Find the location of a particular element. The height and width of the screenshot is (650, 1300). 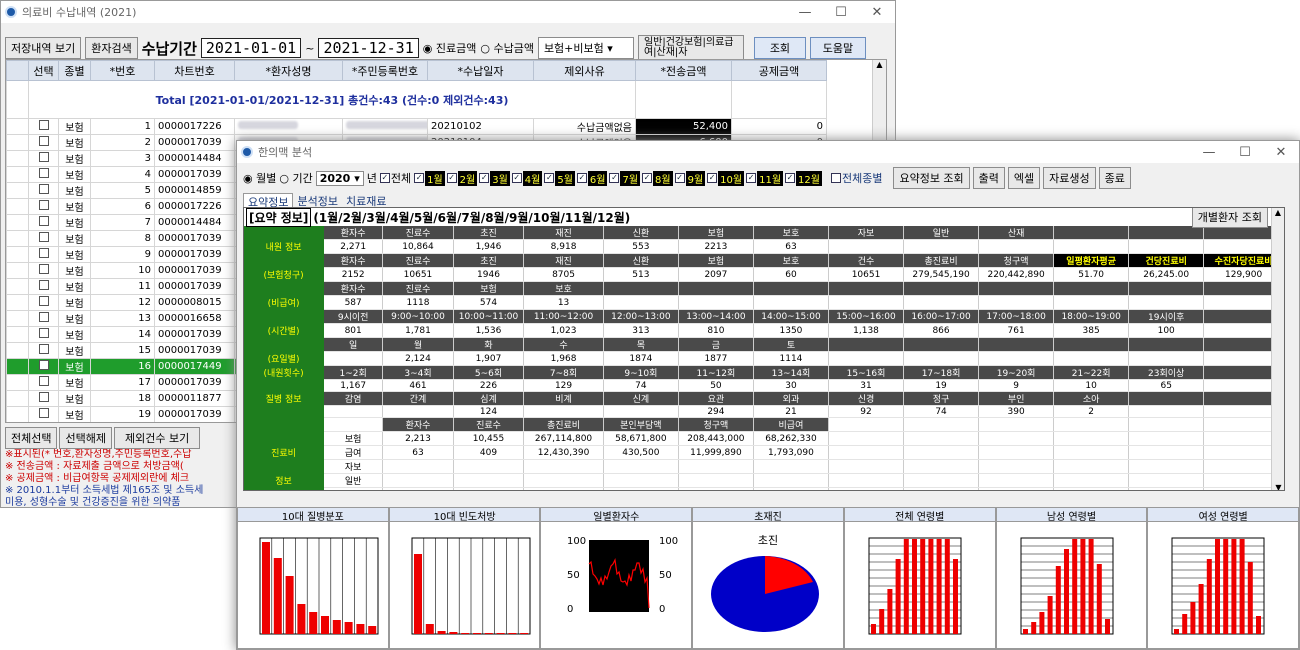

select-all-button: 전체선택 is located at coordinates (31, 438).